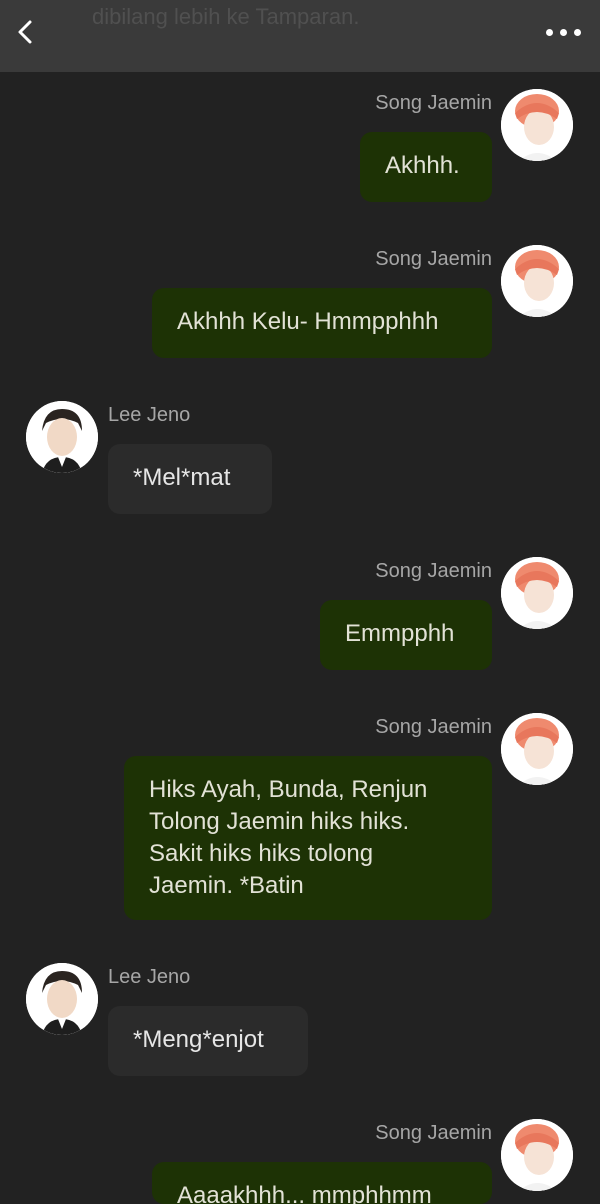 The height and width of the screenshot is (1204, 600). Describe the element at coordinates (426, 167) in the screenshot. I see `message-bubble: Akhhh.` at that location.